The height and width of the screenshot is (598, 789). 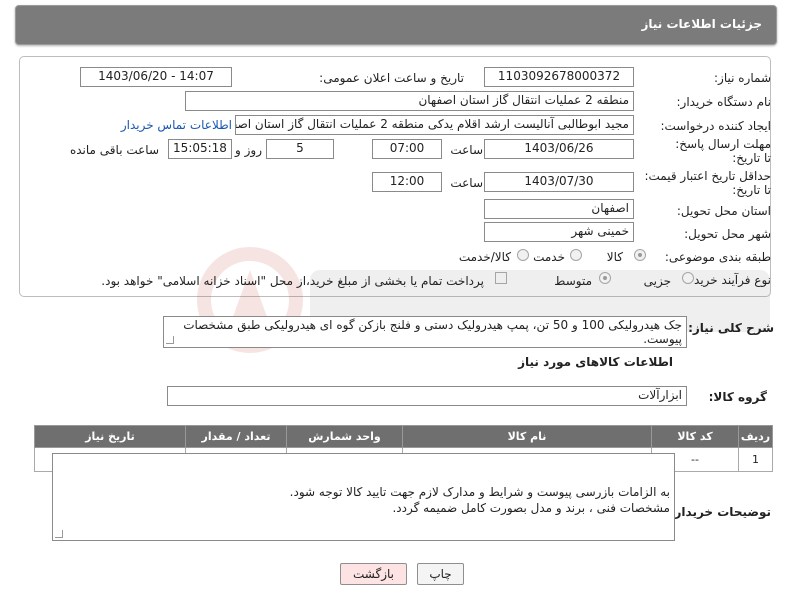 What do you see at coordinates (657, 281) in the screenshot?
I see `process-option-minor: جزیی` at bounding box center [657, 281].